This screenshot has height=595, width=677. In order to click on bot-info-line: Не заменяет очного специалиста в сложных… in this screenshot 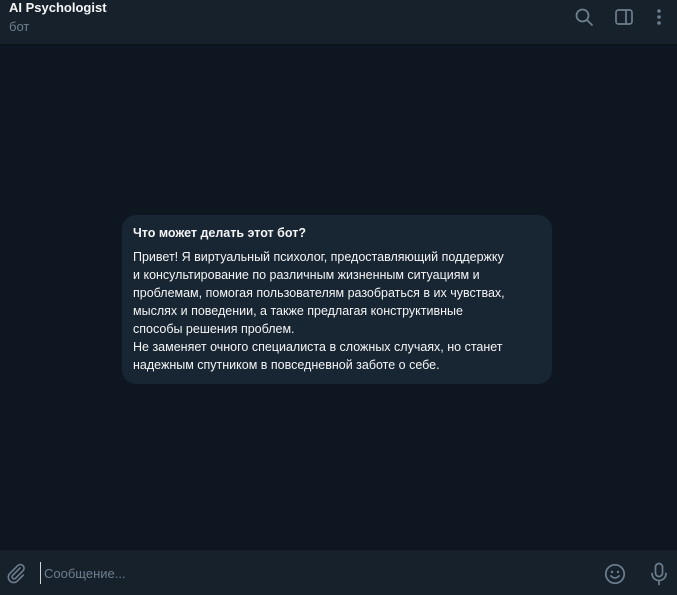, I will do `click(318, 347)`.